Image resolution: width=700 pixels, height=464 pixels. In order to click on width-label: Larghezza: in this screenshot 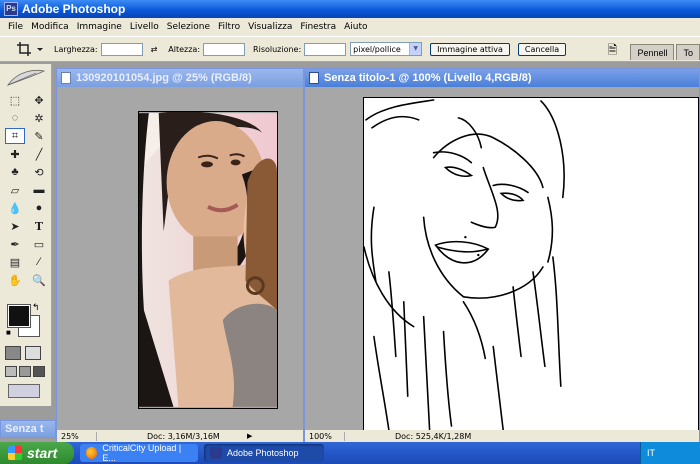, I will do `click(76, 49)`.